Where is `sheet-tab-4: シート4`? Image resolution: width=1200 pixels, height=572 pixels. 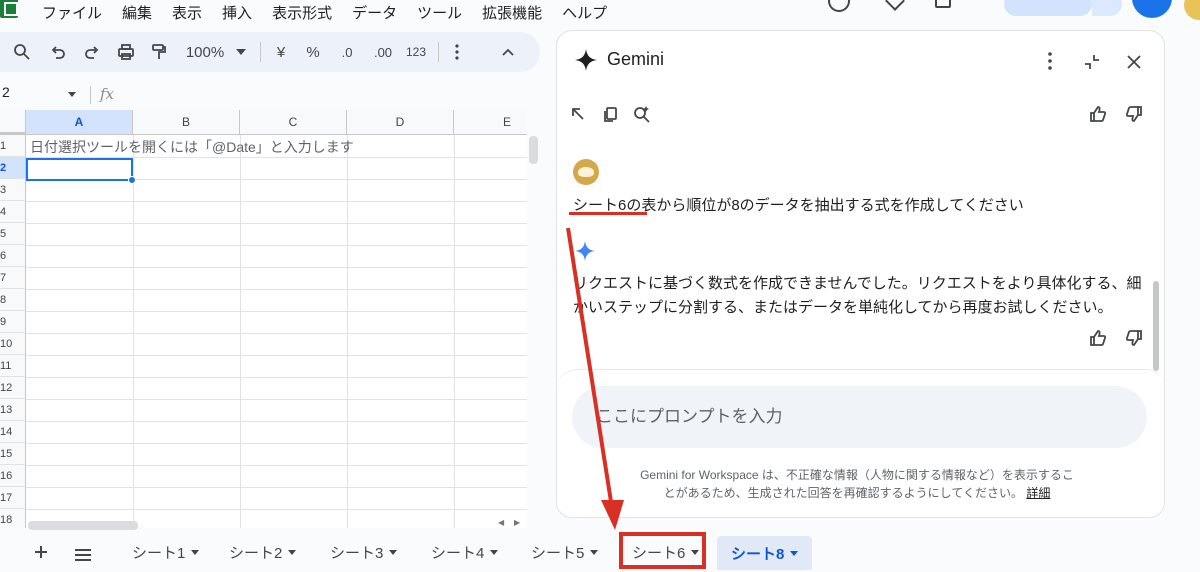 sheet-tab-4: シート4 is located at coordinates (464, 552).